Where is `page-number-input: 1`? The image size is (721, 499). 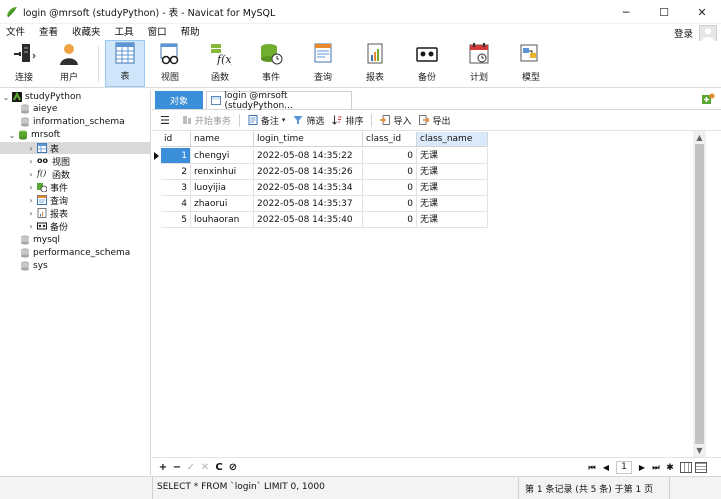
page-number-input: 1 is located at coordinates (624, 467).